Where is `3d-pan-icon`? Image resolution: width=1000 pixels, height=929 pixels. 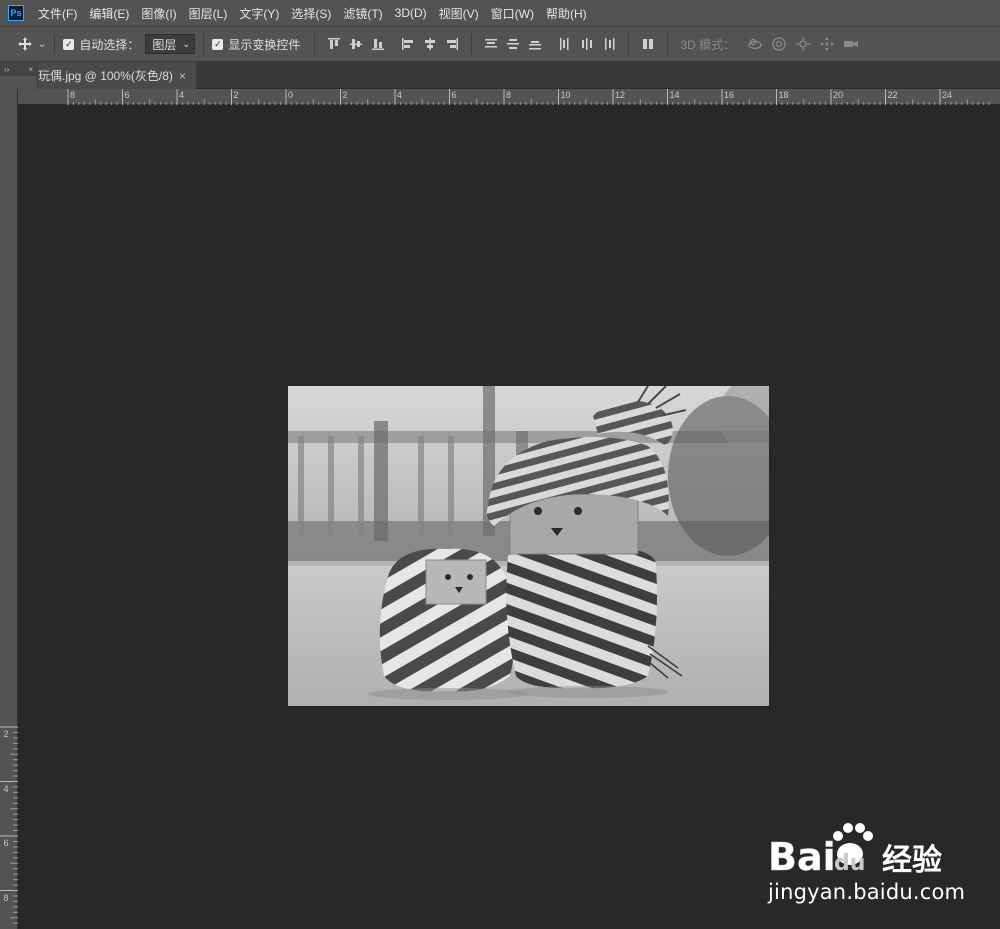
3d-pan-icon is located at coordinates (803, 44).